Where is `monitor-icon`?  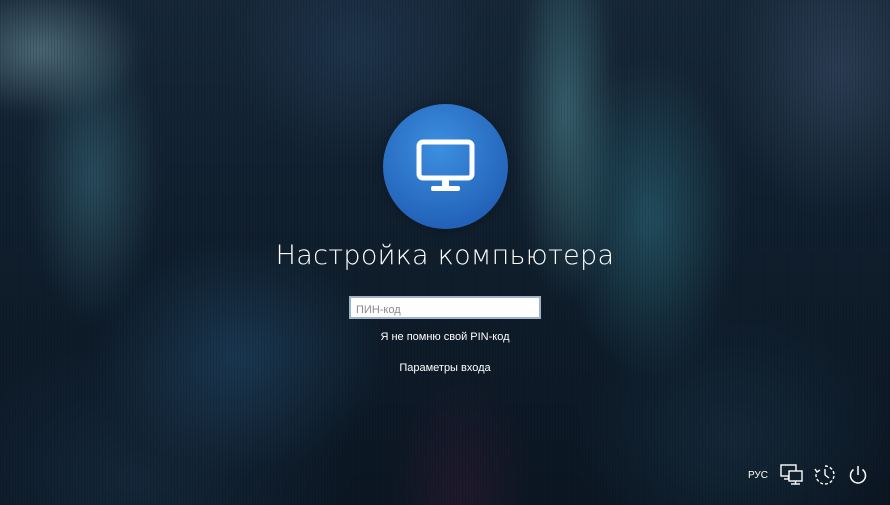 monitor-icon is located at coordinates (445, 165).